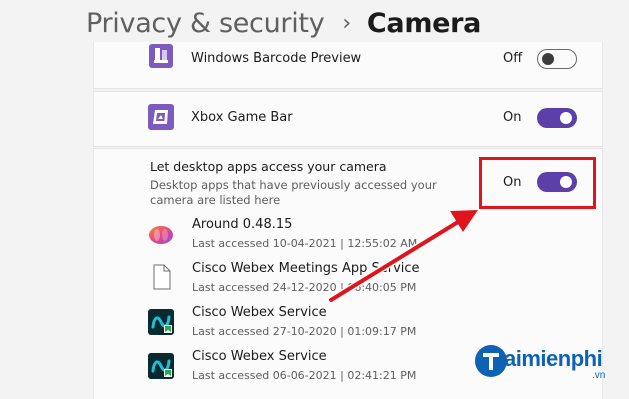 The image size is (629, 399). I want to click on last-accessed-text: Last accessed 24-12-2020 | 06:40:05 PM, so click(304, 287).